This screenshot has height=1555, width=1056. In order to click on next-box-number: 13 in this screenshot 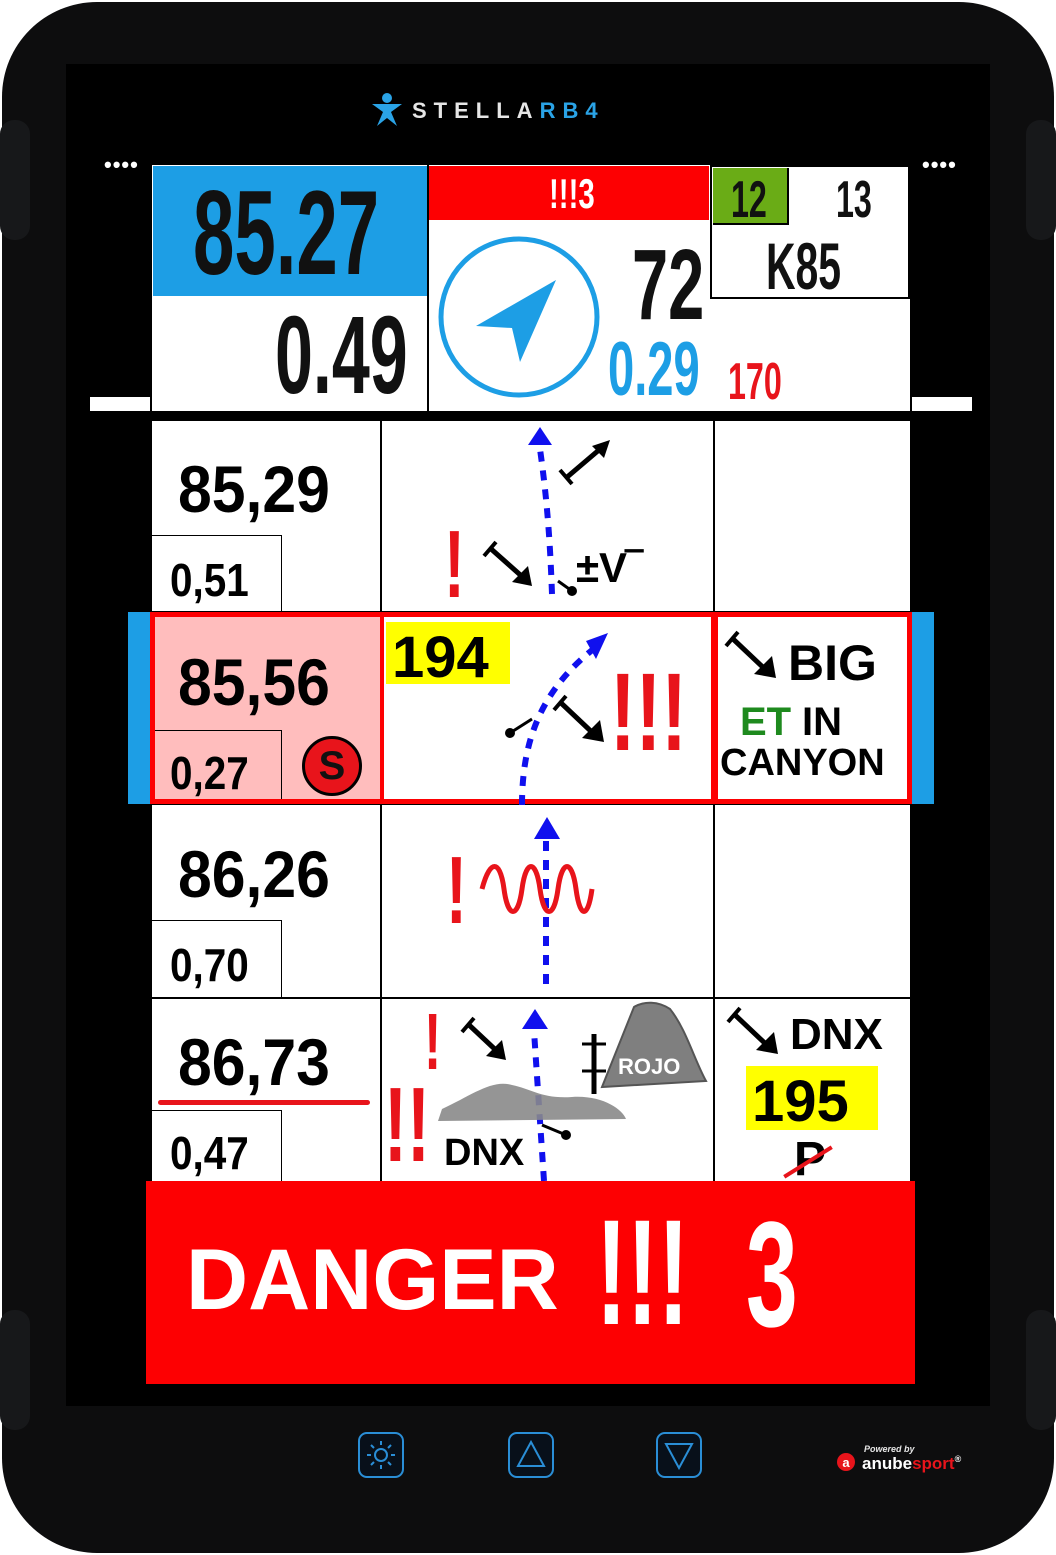, I will do `click(854, 200)`.